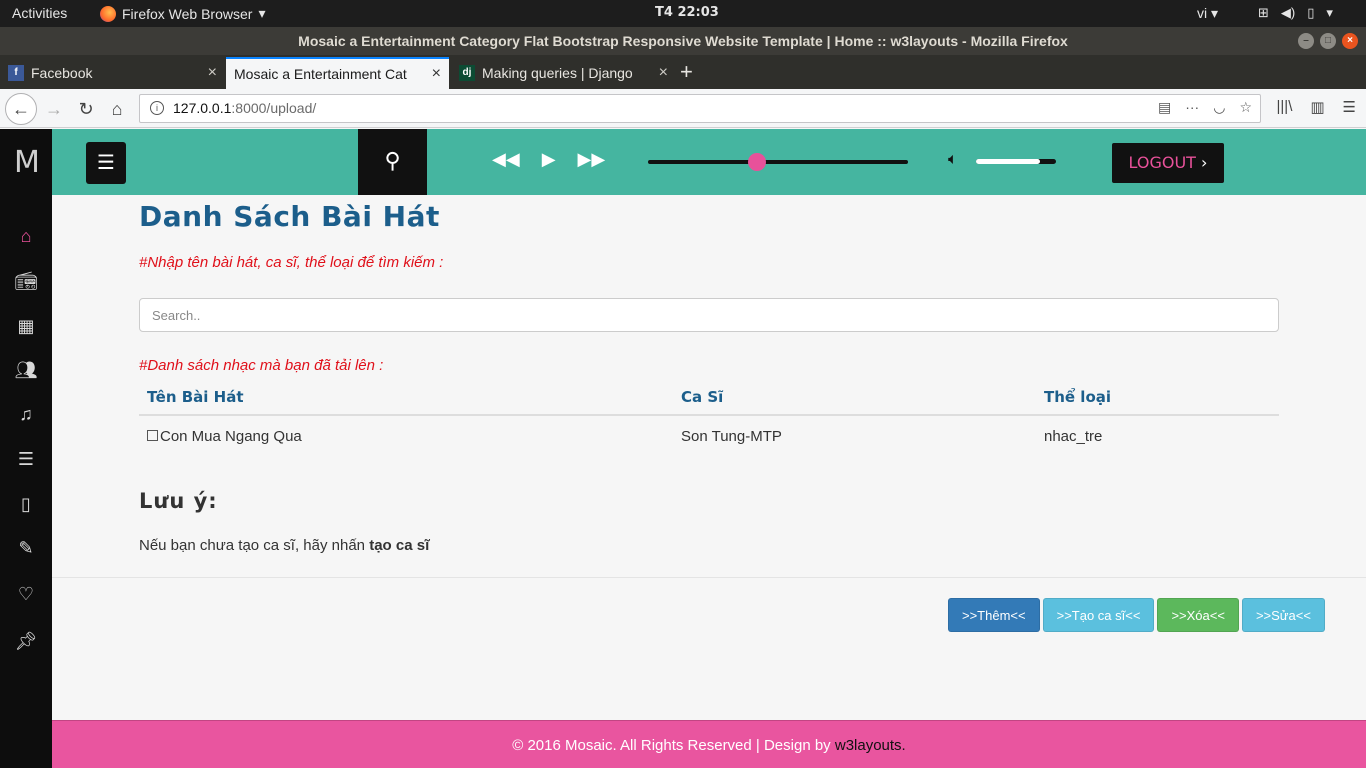  Describe the element at coordinates (1192, 107) in the screenshot. I see `more-actions-icon: ···` at that location.